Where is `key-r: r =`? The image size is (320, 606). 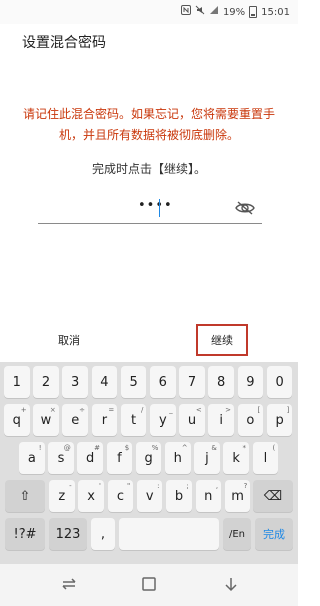 key-r: r = is located at coordinates (104, 420).